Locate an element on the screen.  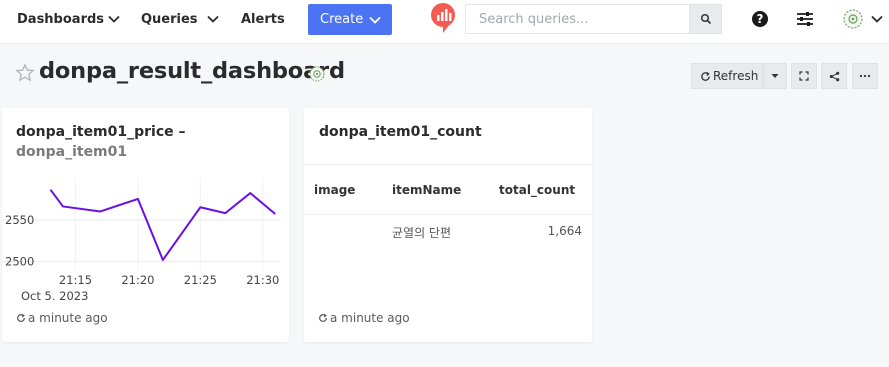
cell-itemname: 균열의 단편 is located at coordinates (422, 233).